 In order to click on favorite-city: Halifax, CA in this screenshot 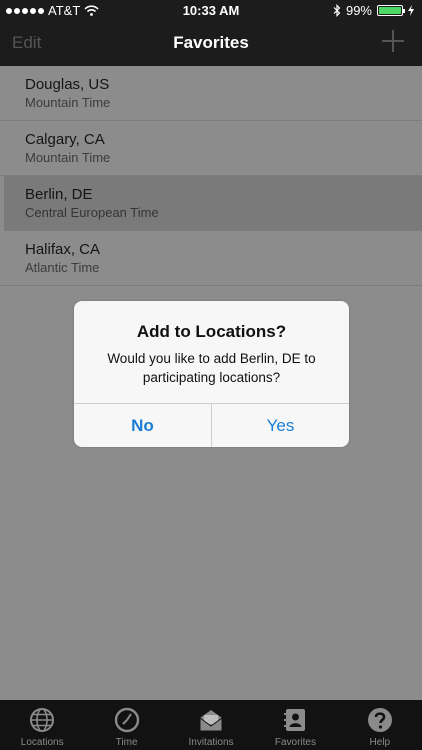, I will do `click(63, 249)`.